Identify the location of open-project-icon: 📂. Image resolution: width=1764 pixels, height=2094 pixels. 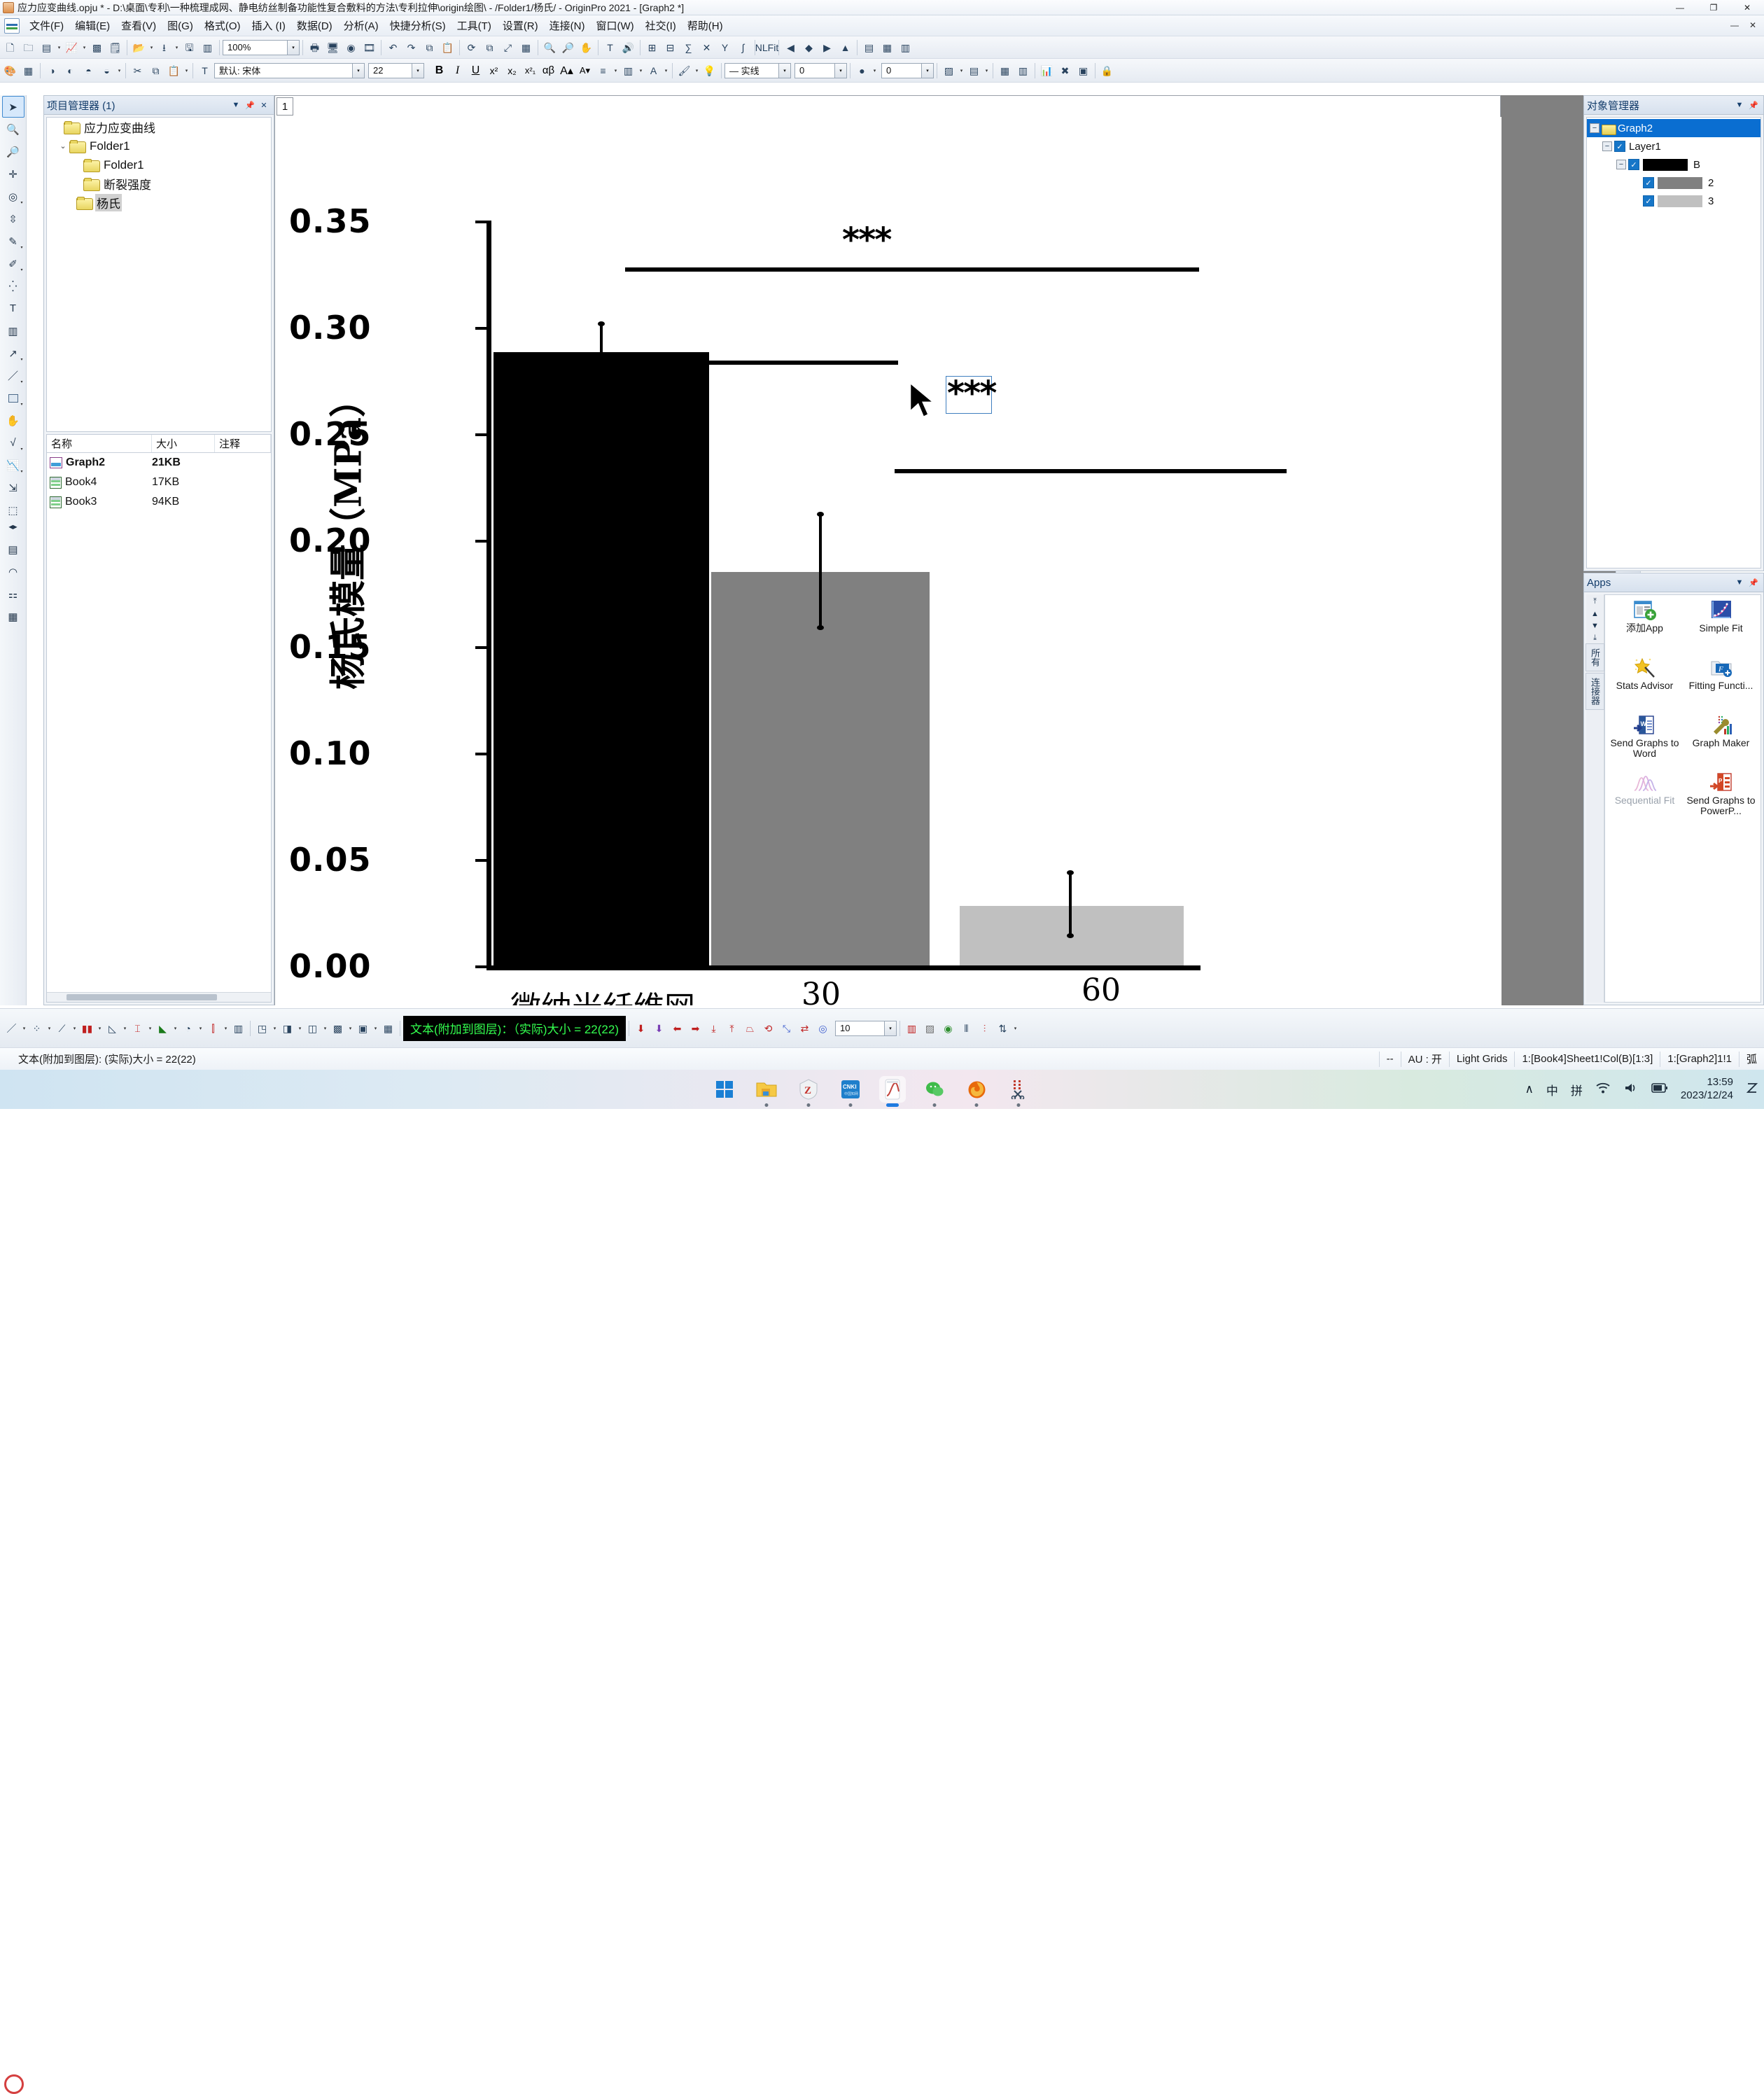
(139, 47).